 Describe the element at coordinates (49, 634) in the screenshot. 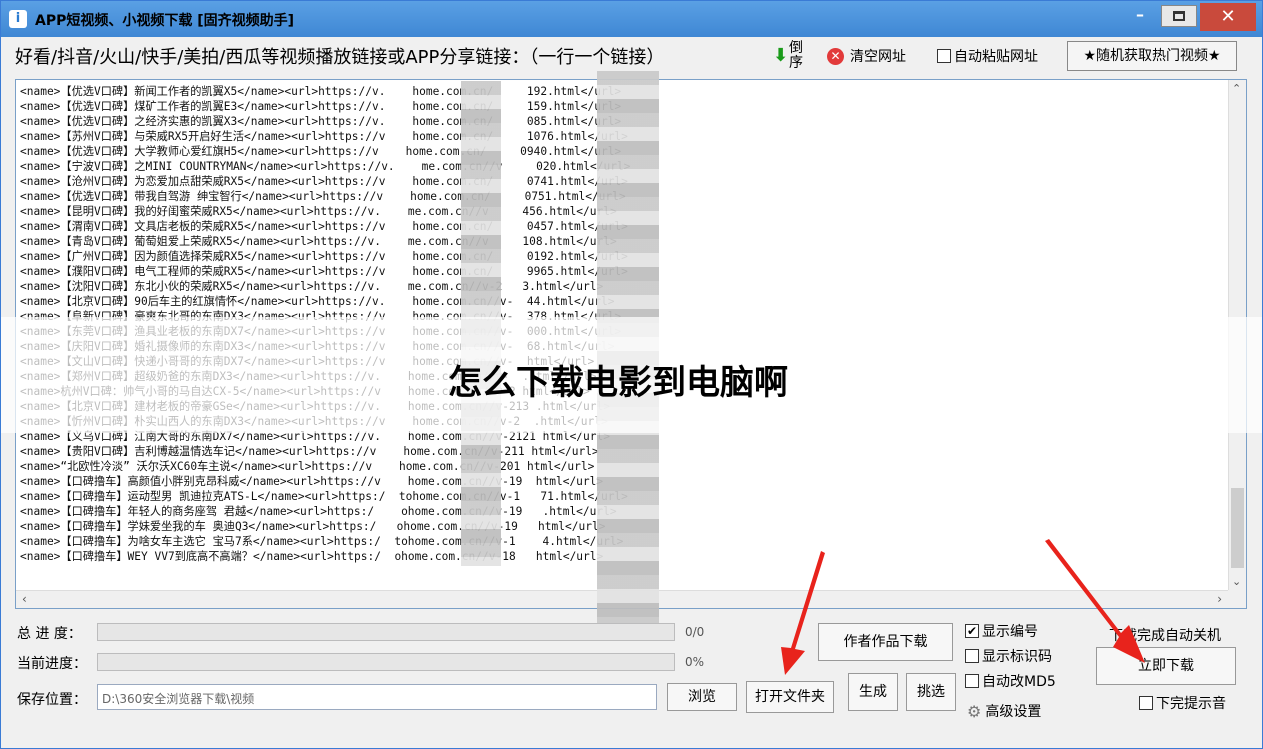

I see `total-progress-label: 总 进 度：` at that location.